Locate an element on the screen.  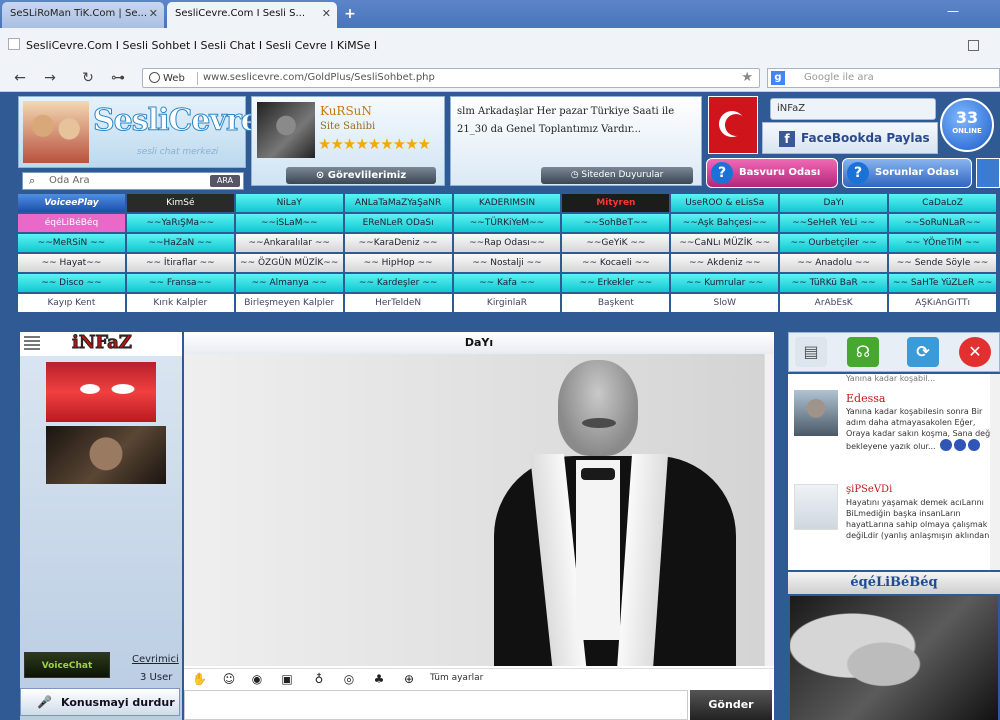
room-button: NiLaY is located at coordinates (289, 203).